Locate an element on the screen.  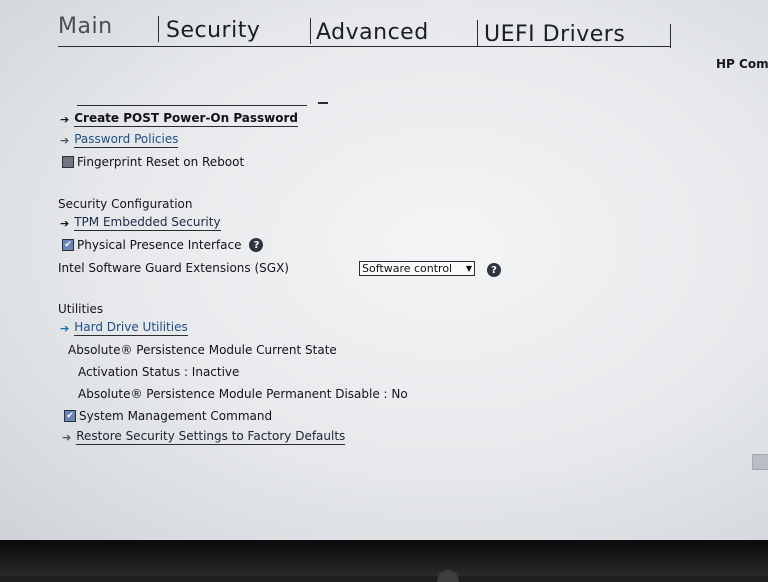
system-management-command-item: ✔ System Management Command is located at coordinates (168, 416).